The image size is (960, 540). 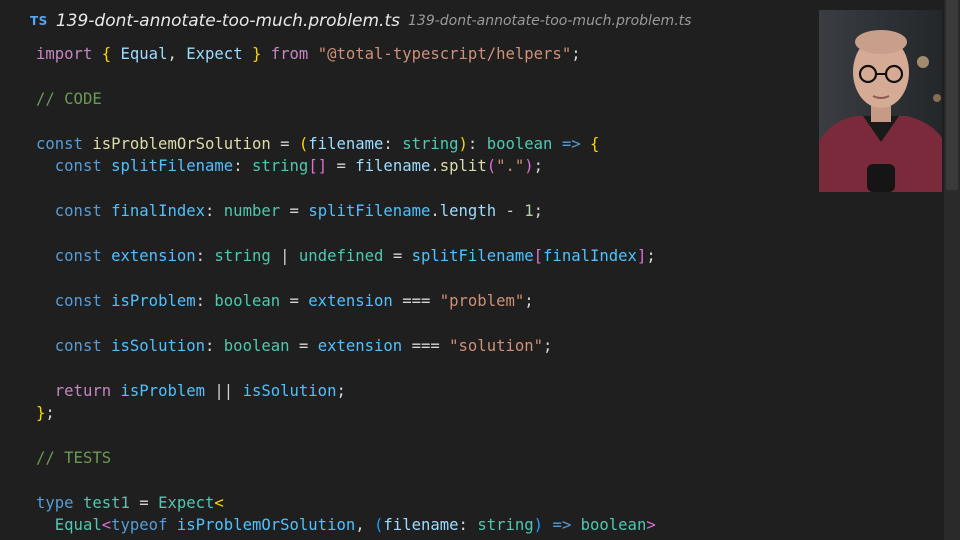 I want to click on code-line-19: // TESTS, so click(x=74, y=457).